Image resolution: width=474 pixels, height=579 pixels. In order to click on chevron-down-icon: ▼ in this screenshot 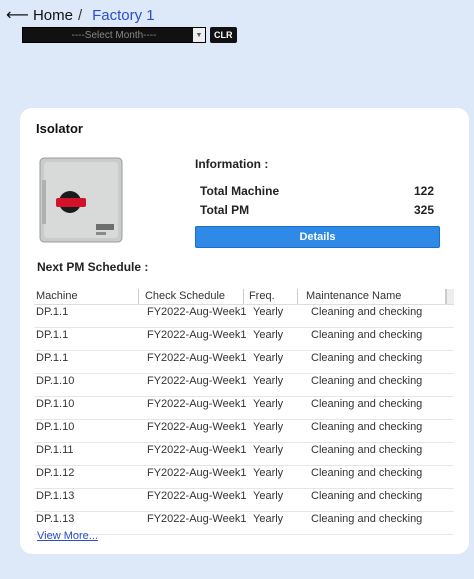, I will do `click(199, 35)`.